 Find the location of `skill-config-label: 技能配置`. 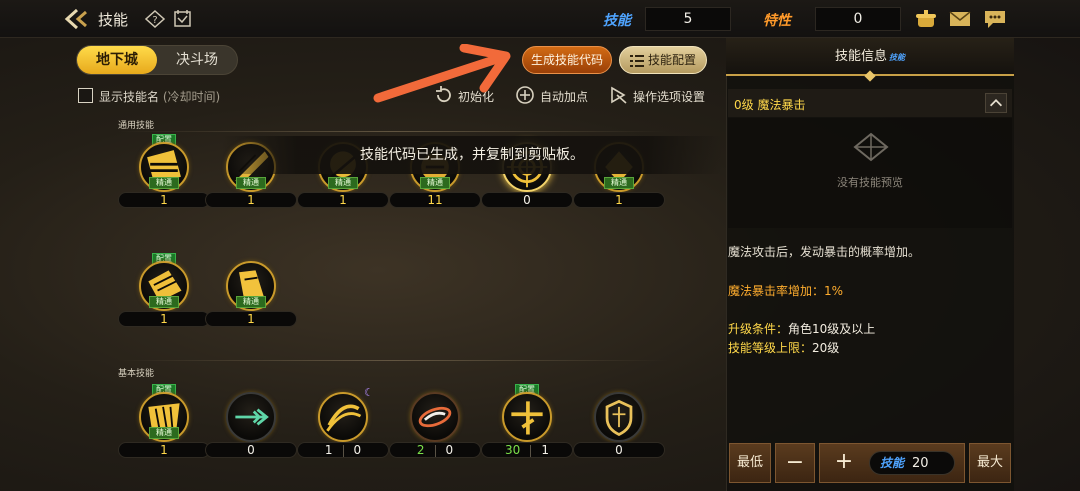

skill-config-label: 技能配置 is located at coordinates (672, 60).